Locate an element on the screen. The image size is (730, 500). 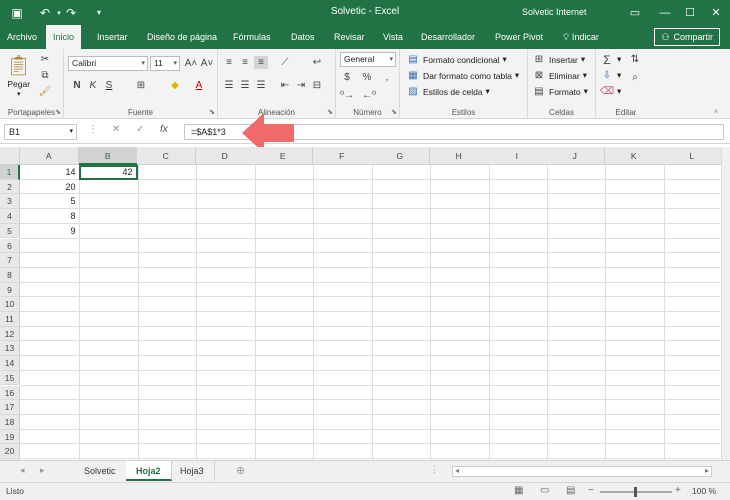
decrease-indent-button: ⇤ is located at coordinates (285, 85).